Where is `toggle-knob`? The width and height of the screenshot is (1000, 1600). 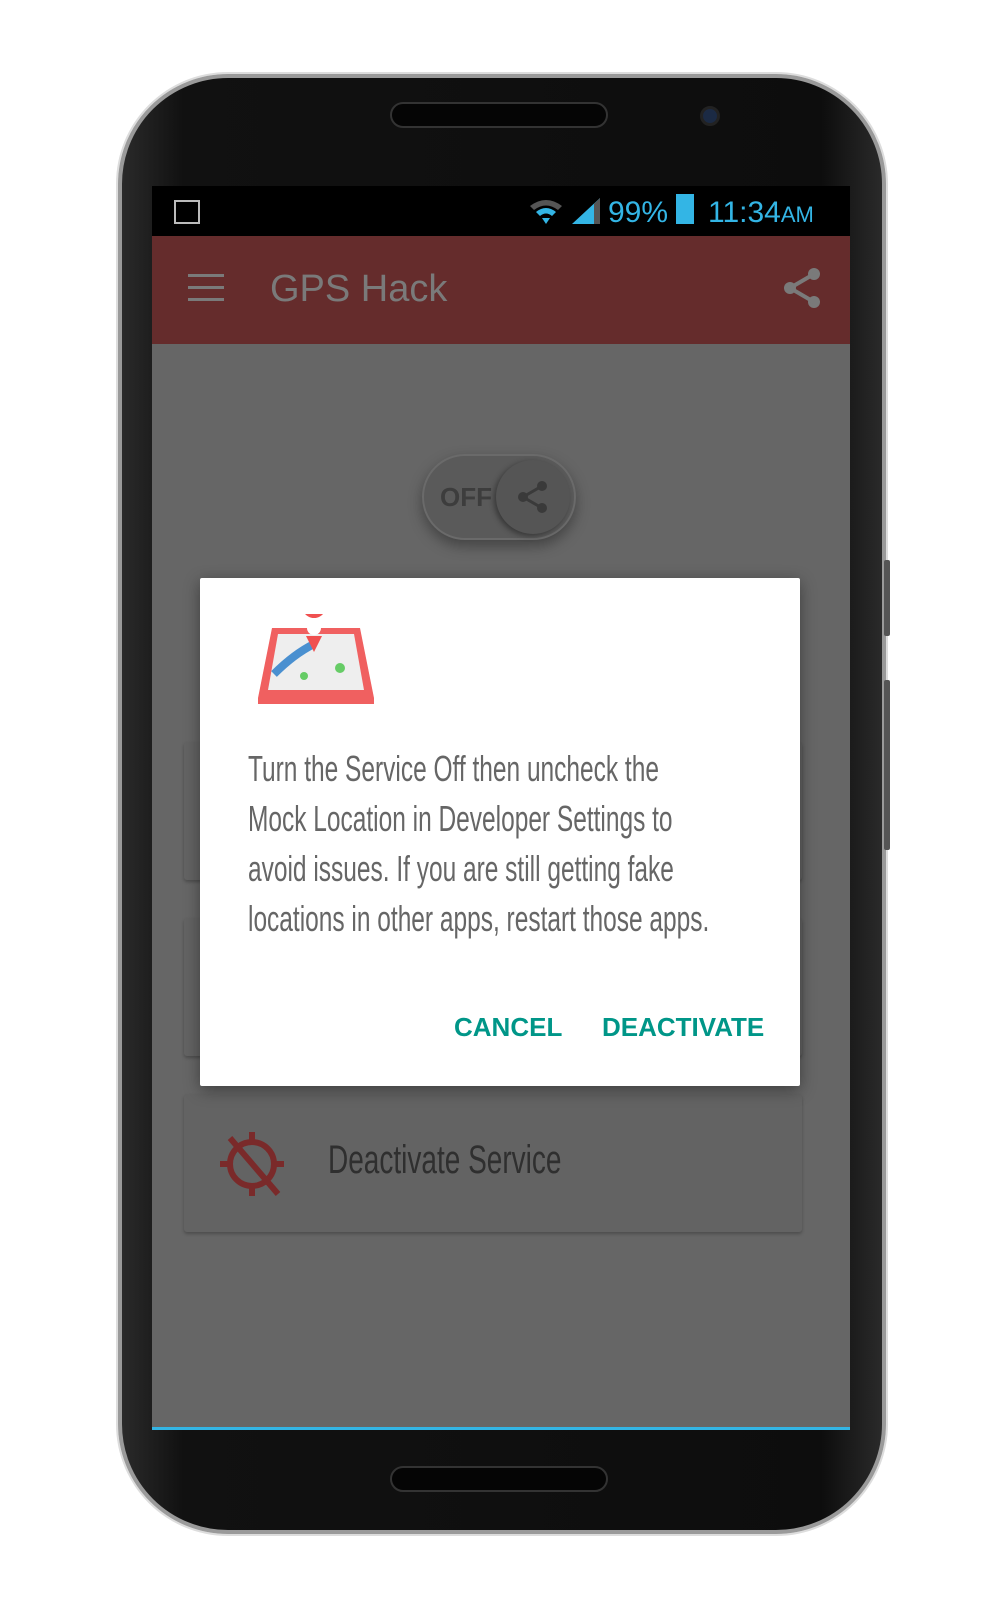
toggle-knob is located at coordinates (533, 497).